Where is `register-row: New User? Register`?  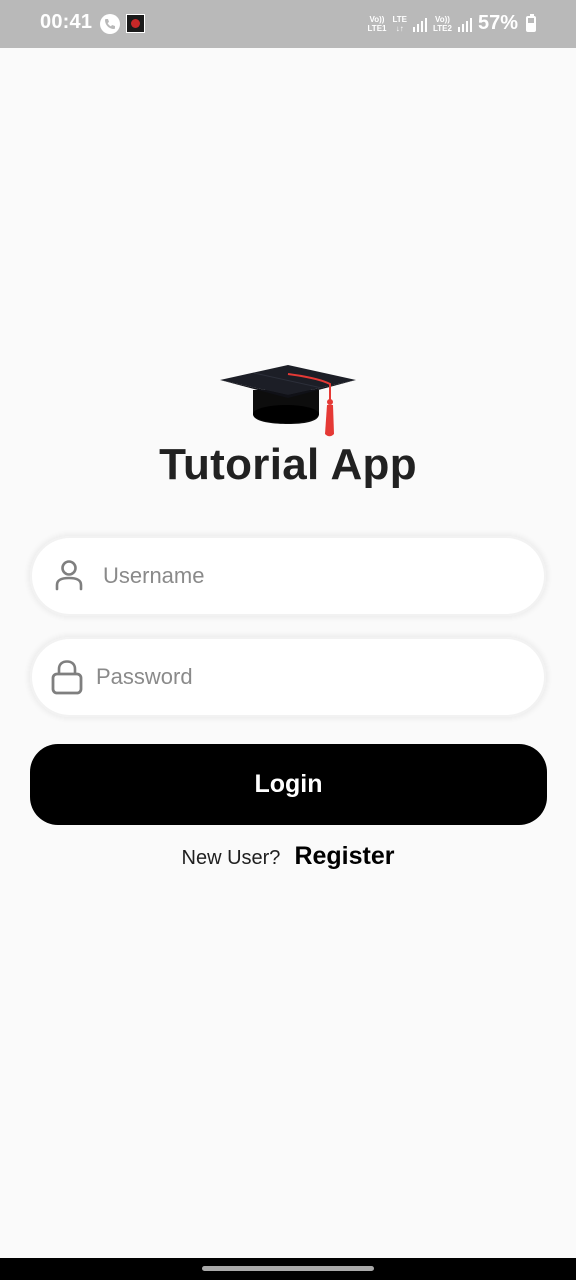
register-row: New User? Register is located at coordinates (288, 856).